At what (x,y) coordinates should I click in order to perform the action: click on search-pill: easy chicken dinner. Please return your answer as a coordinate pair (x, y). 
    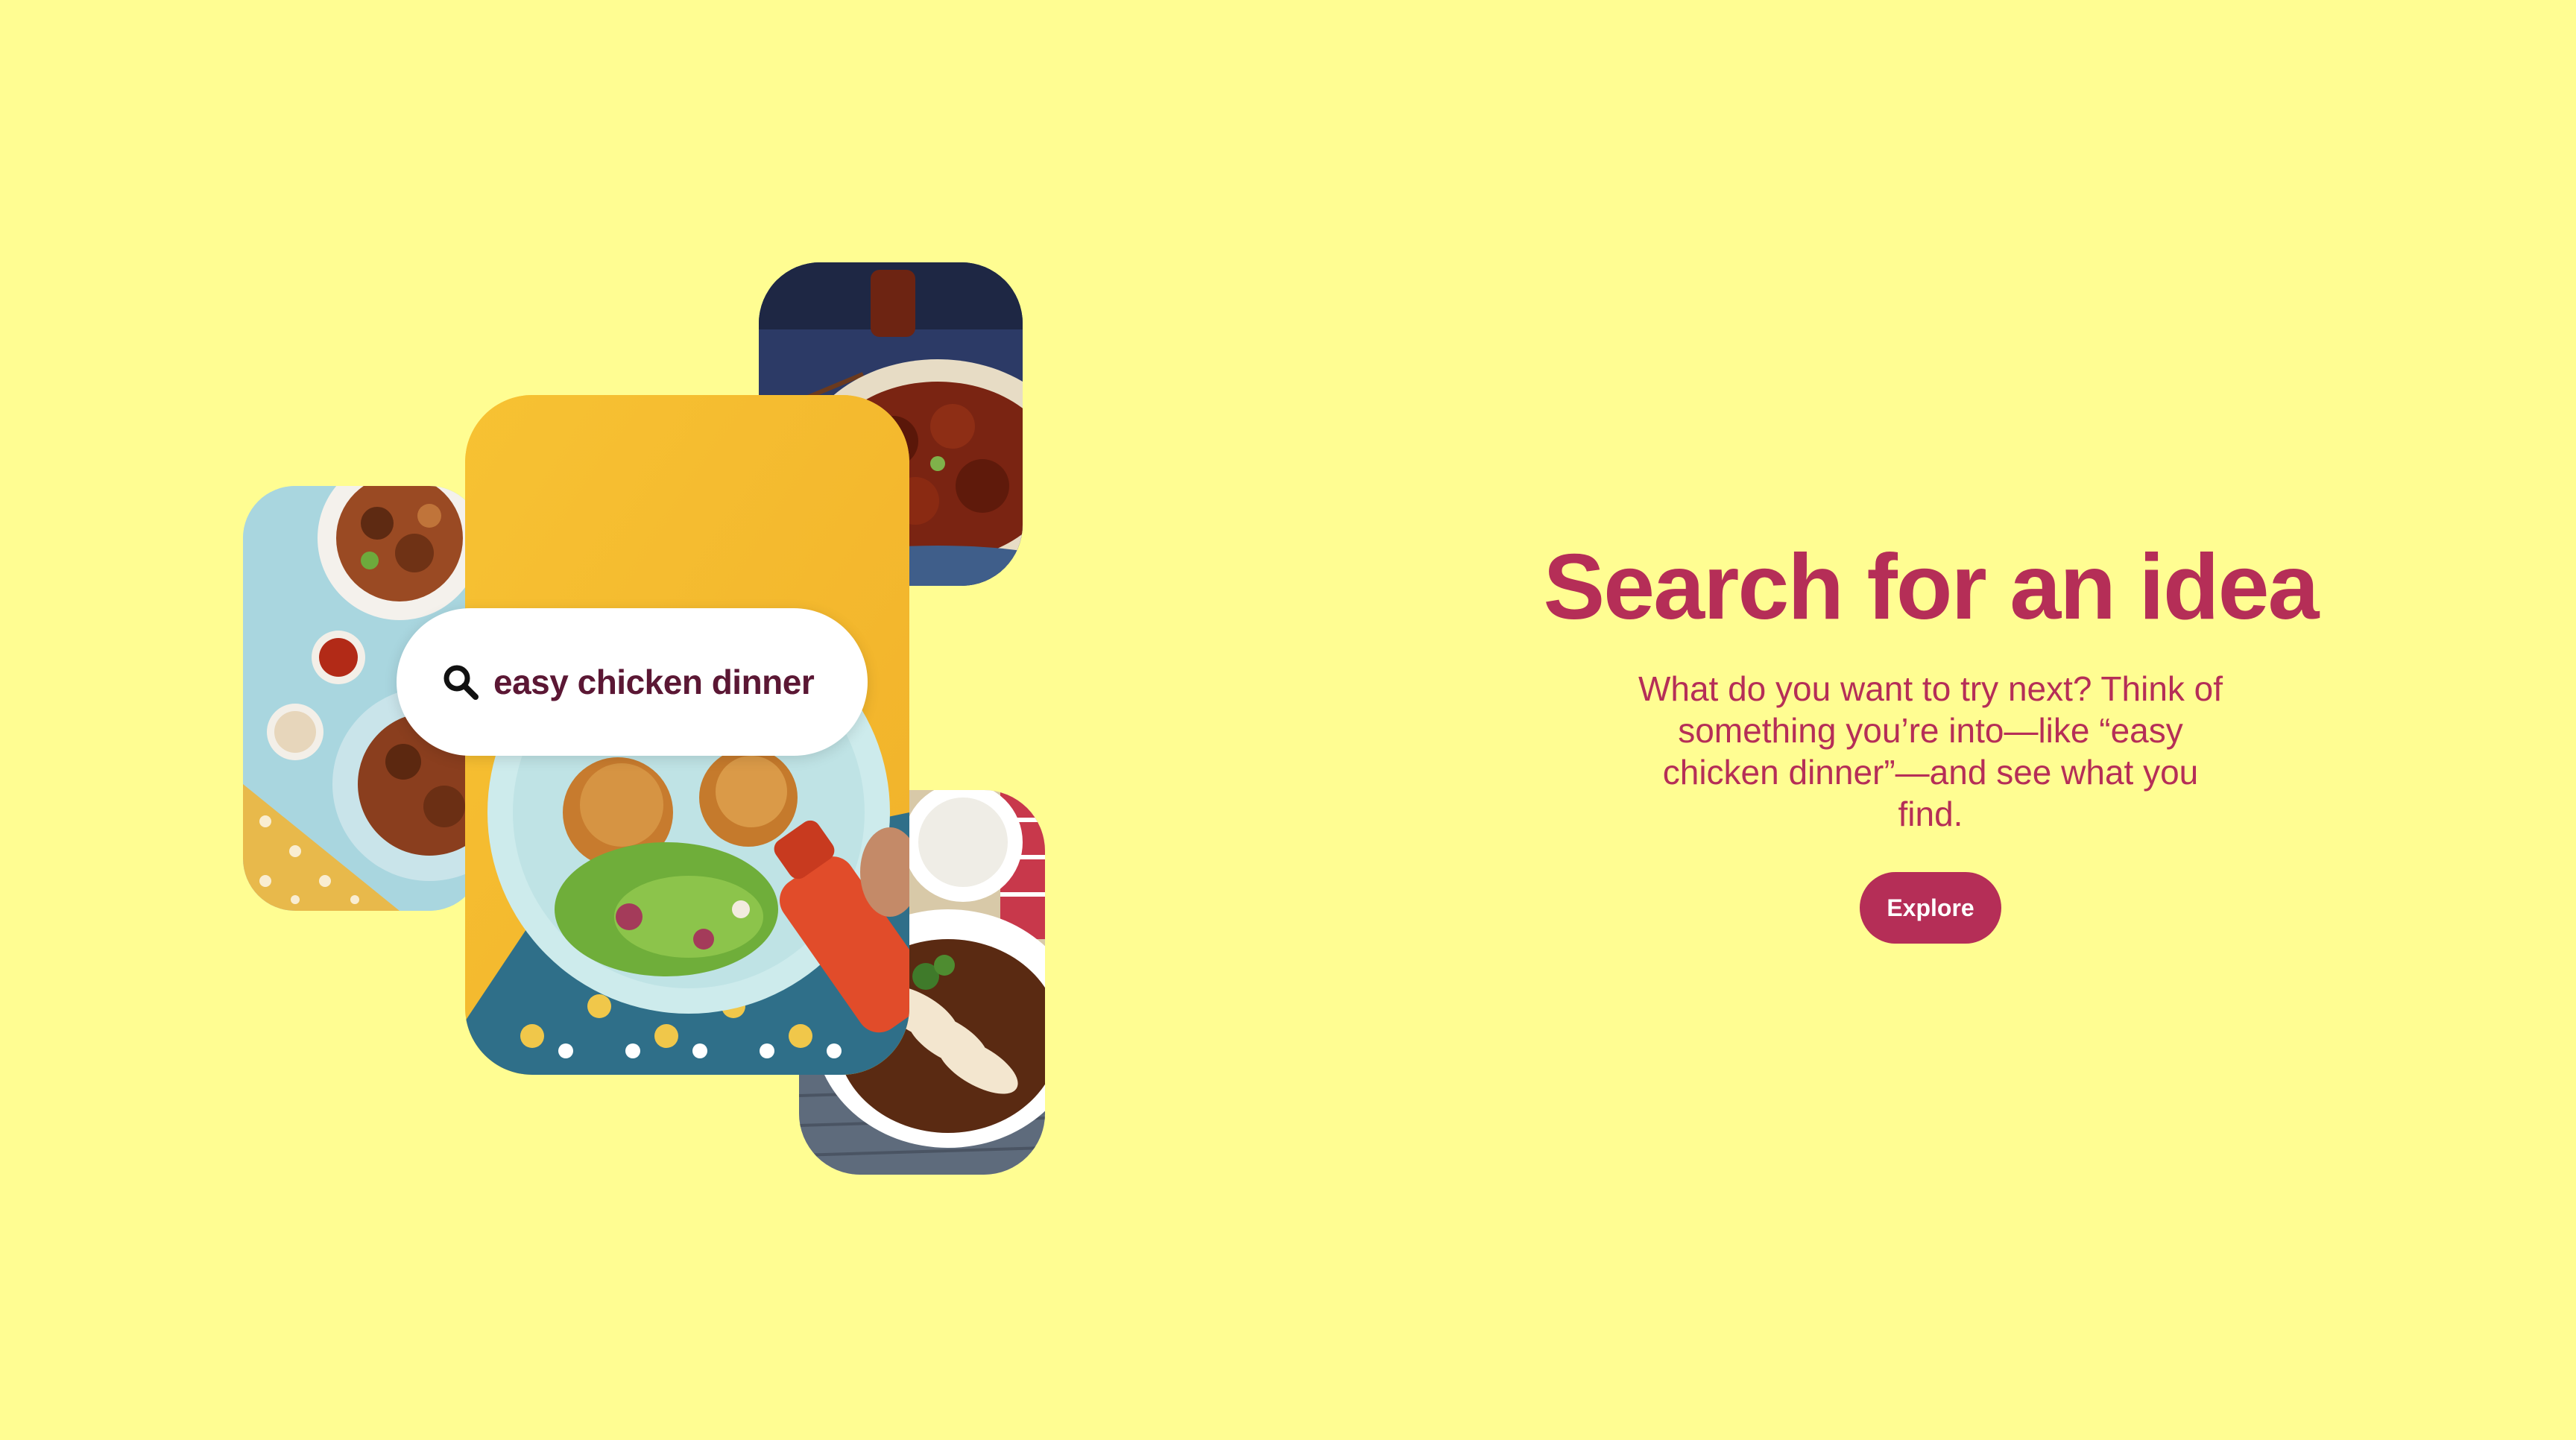
    Looking at the image, I should click on (632, 682).